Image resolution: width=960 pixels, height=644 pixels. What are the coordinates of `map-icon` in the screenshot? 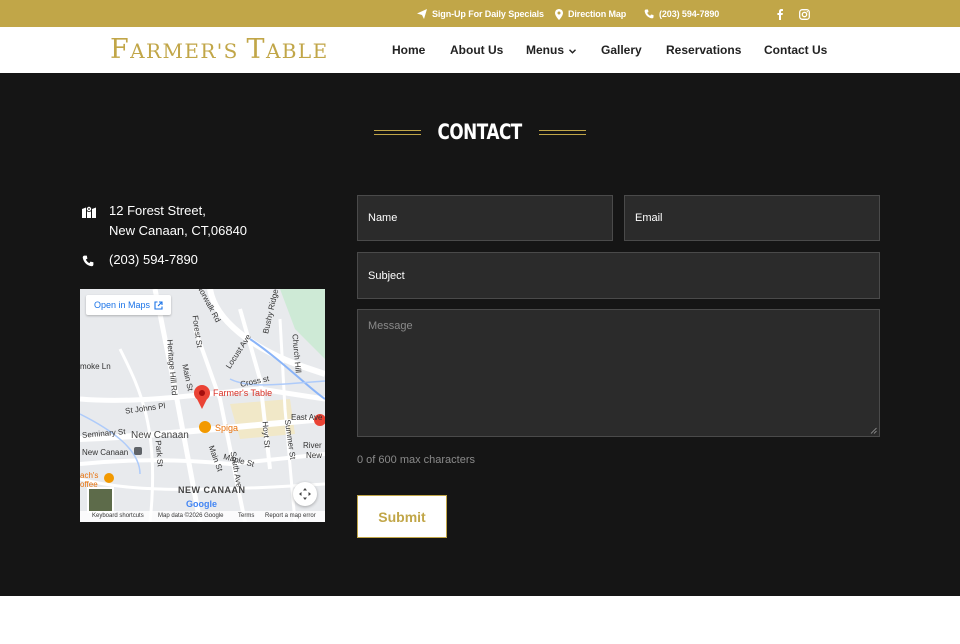 It's located at (89, 212).